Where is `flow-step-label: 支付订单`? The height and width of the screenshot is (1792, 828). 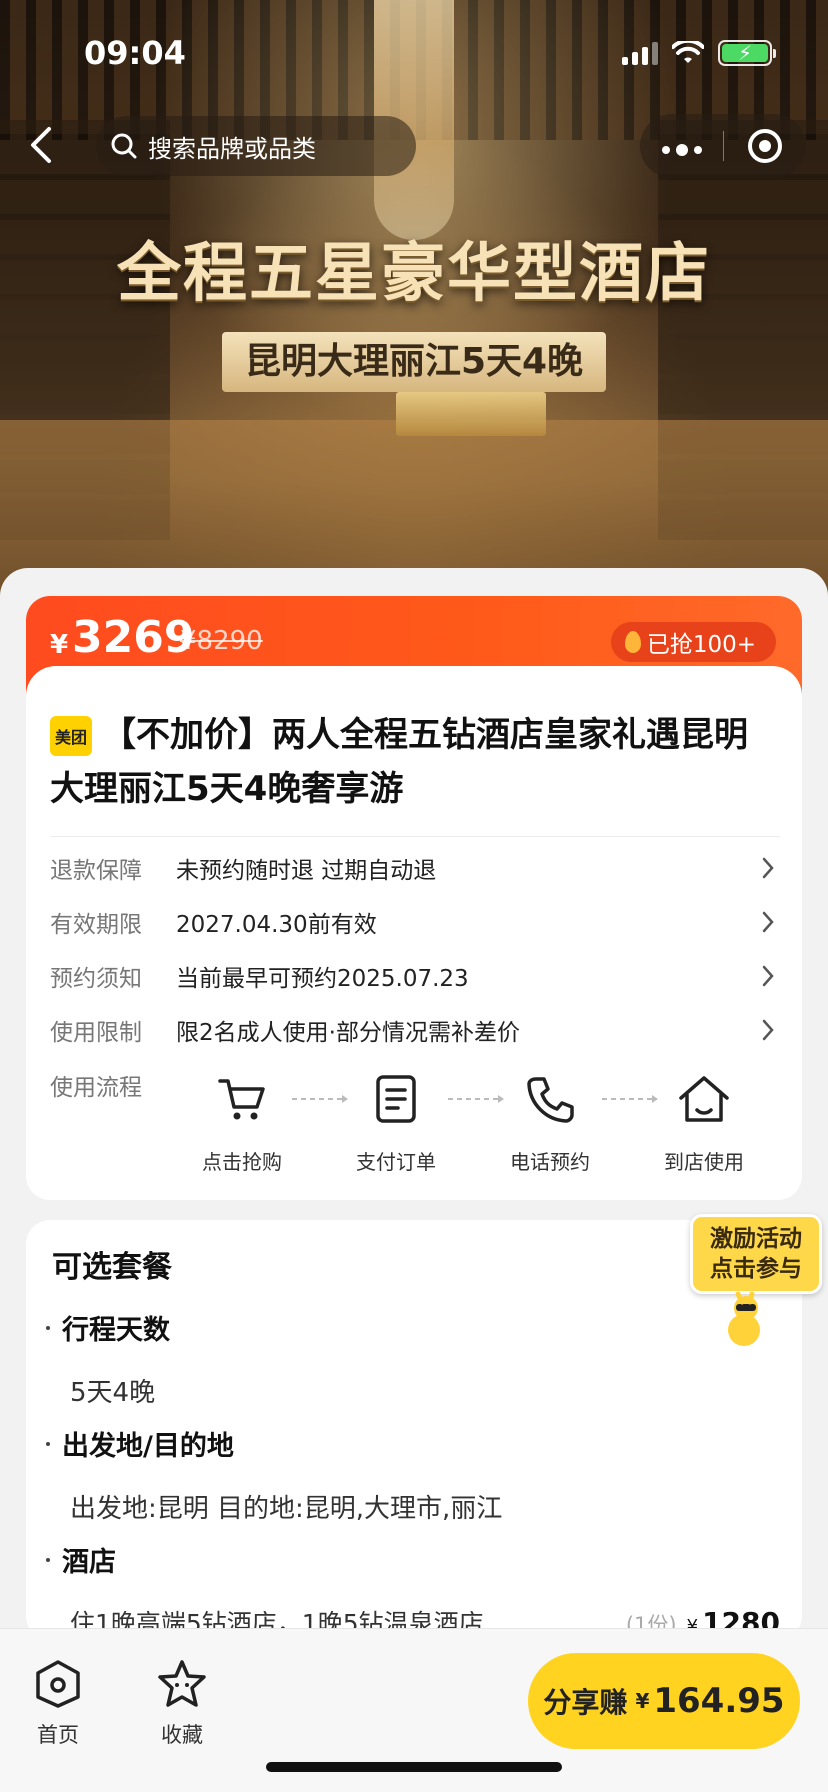
flow-step-label: 支付订单 is located at coordinates (396, 1162).